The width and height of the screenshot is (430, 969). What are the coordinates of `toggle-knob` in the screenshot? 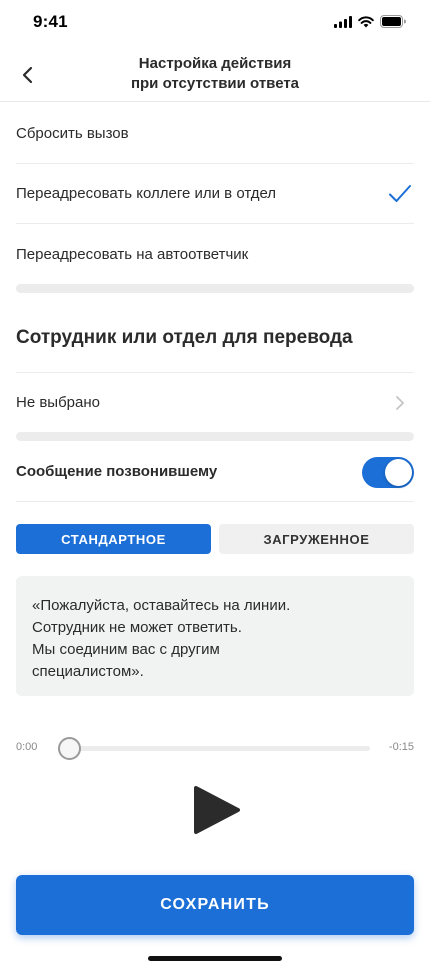 It's located at (398, 472).